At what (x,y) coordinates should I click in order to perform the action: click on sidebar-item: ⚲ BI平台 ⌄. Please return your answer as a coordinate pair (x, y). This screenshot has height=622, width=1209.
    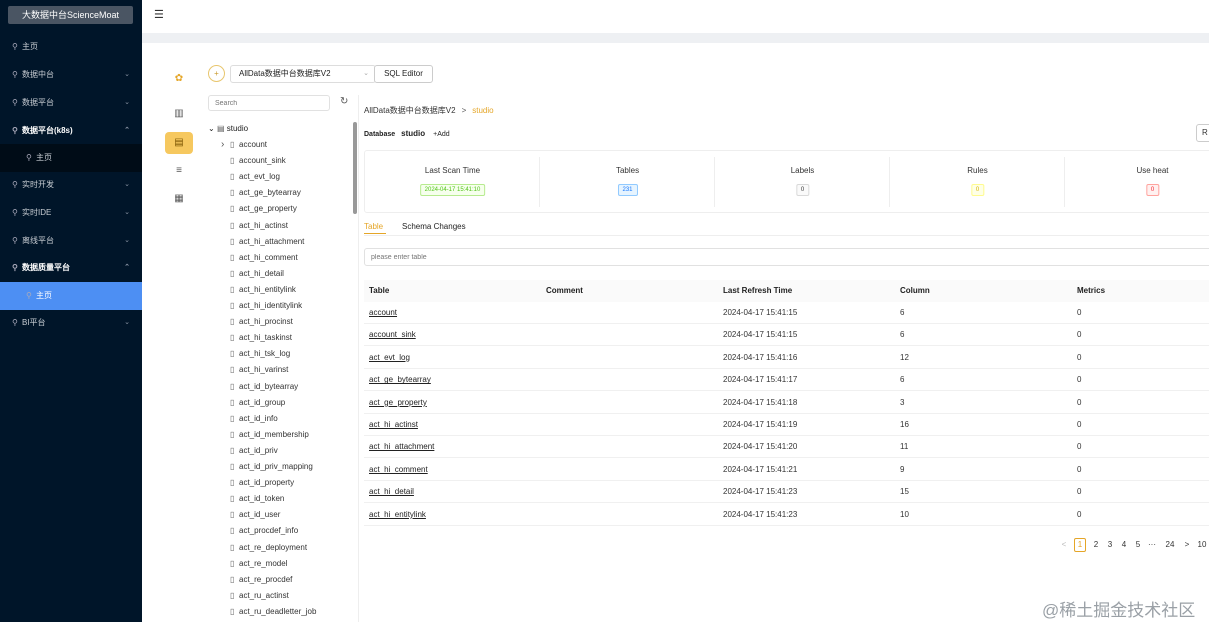
    Looking at the image, I should click on (71, 323).